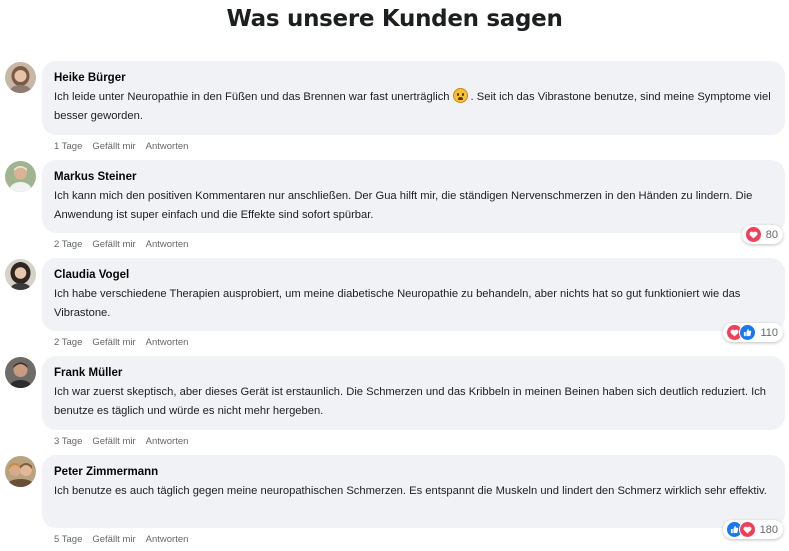  What do you see at coordinates (769, 332) in the screenshot?
I see `reaction-count: 110` at bounding box center [769, 332].